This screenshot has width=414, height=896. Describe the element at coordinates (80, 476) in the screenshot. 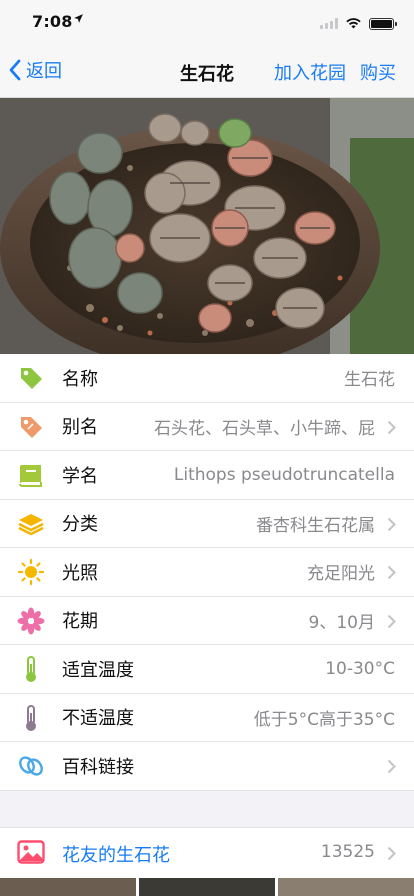

I see `detail-label: 学名` at that location.